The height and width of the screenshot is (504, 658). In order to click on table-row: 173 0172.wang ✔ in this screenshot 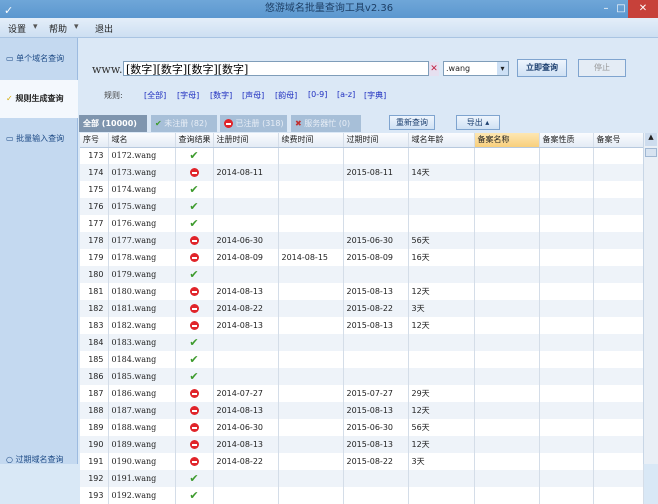, I will do `click(362, 155)`.